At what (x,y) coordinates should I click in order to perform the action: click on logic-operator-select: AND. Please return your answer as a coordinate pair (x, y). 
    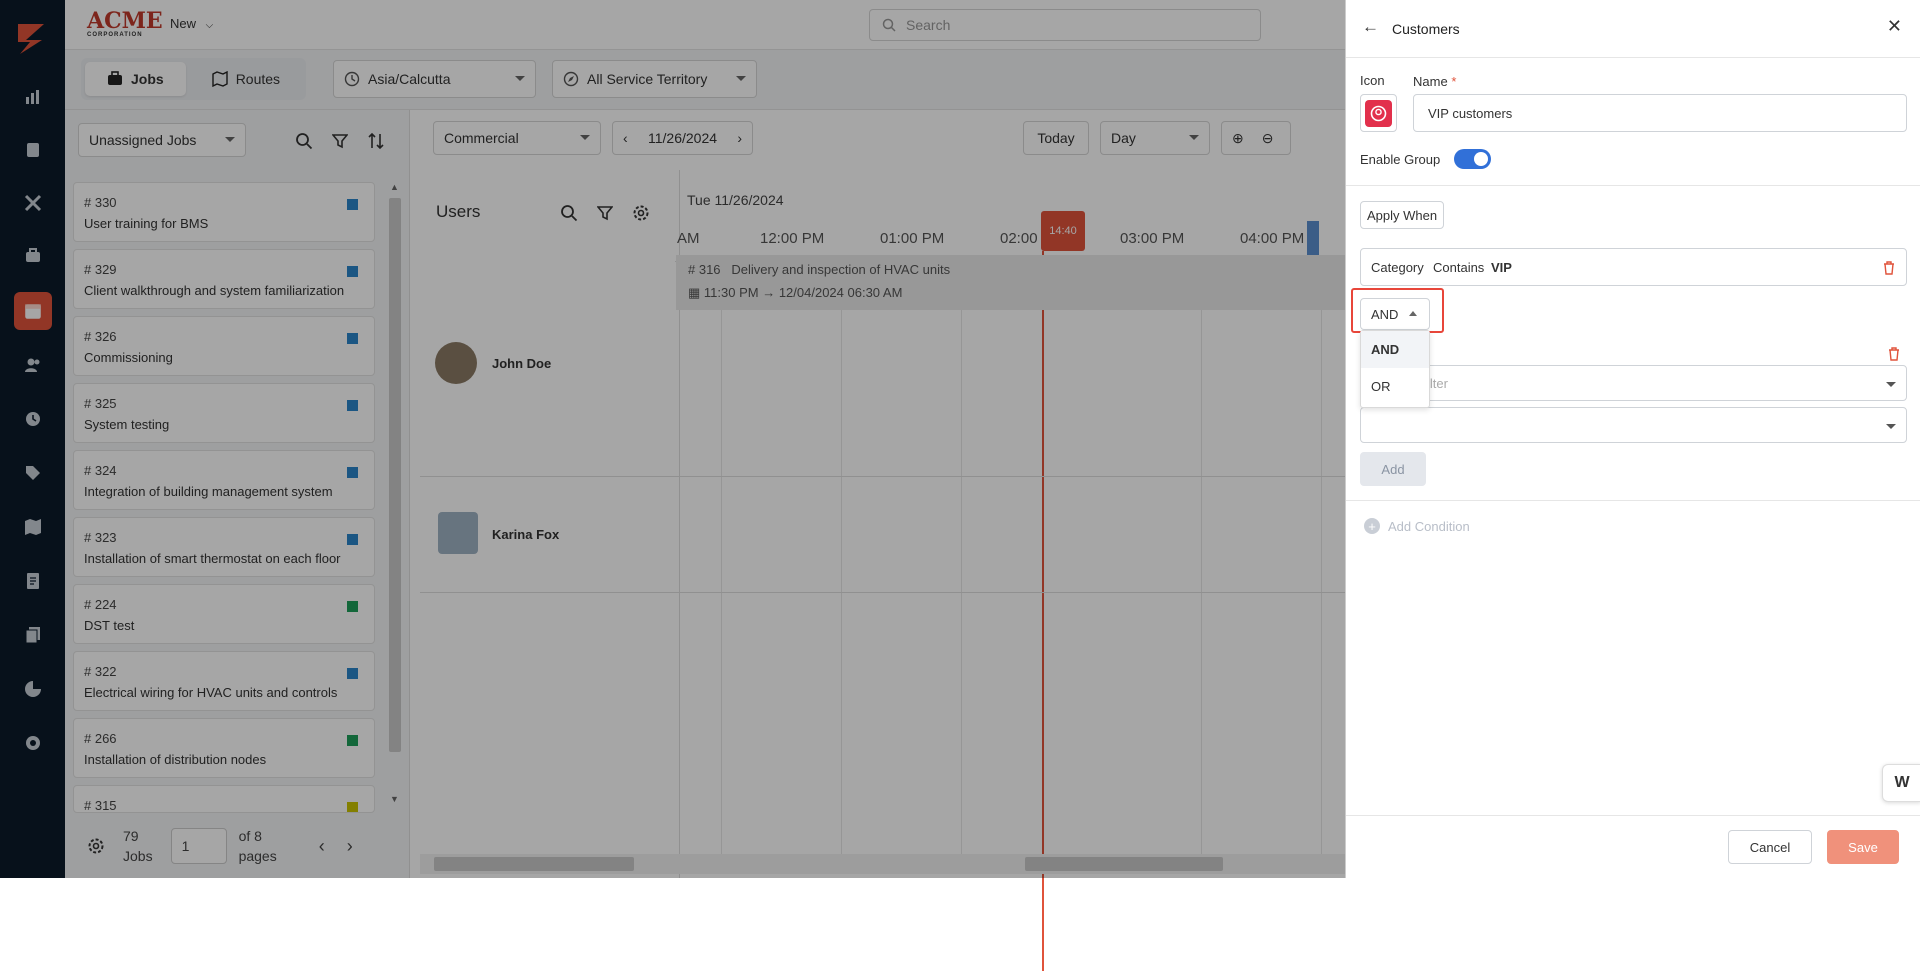
    Looking at the image, I should click on (1395, 314).